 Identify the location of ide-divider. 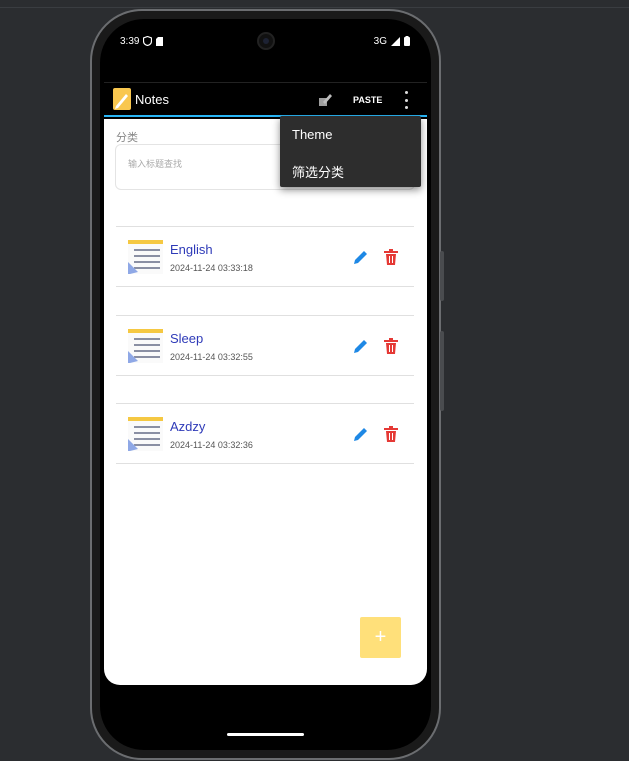
(314, 7).